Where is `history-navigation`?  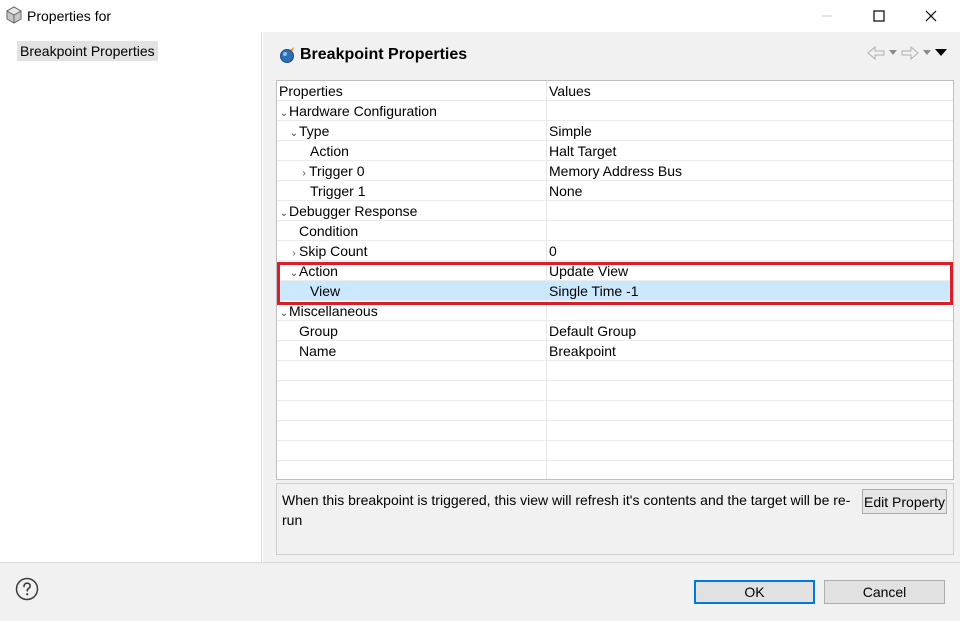
history-navigation is located at coordinates (907, 53).